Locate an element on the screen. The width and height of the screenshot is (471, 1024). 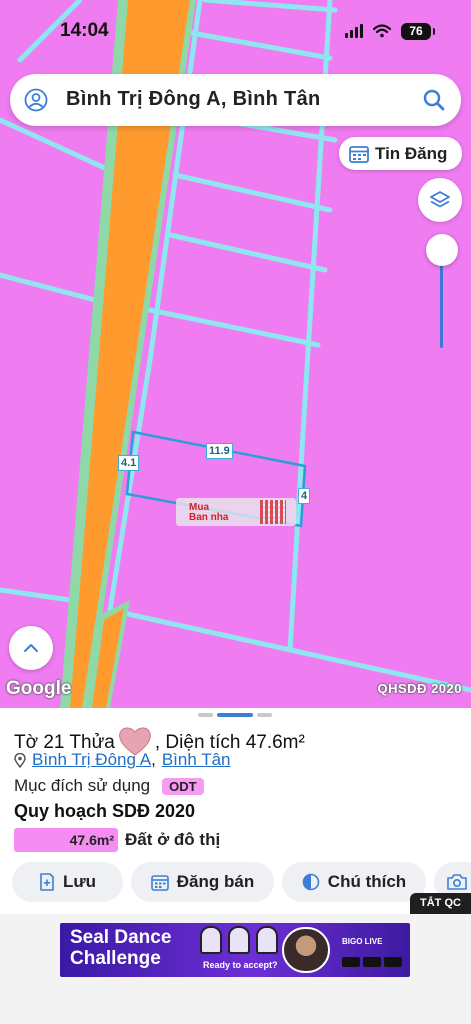
parcel-location: Bình Trị Đông A , Bình Tân is located at coordinates (122, 760).